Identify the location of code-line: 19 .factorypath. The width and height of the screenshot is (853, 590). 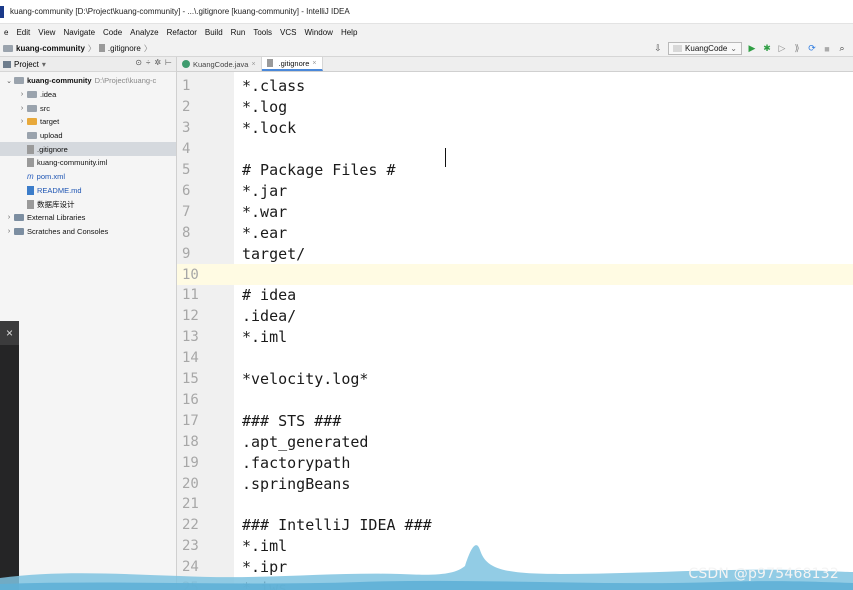
(515, 462).